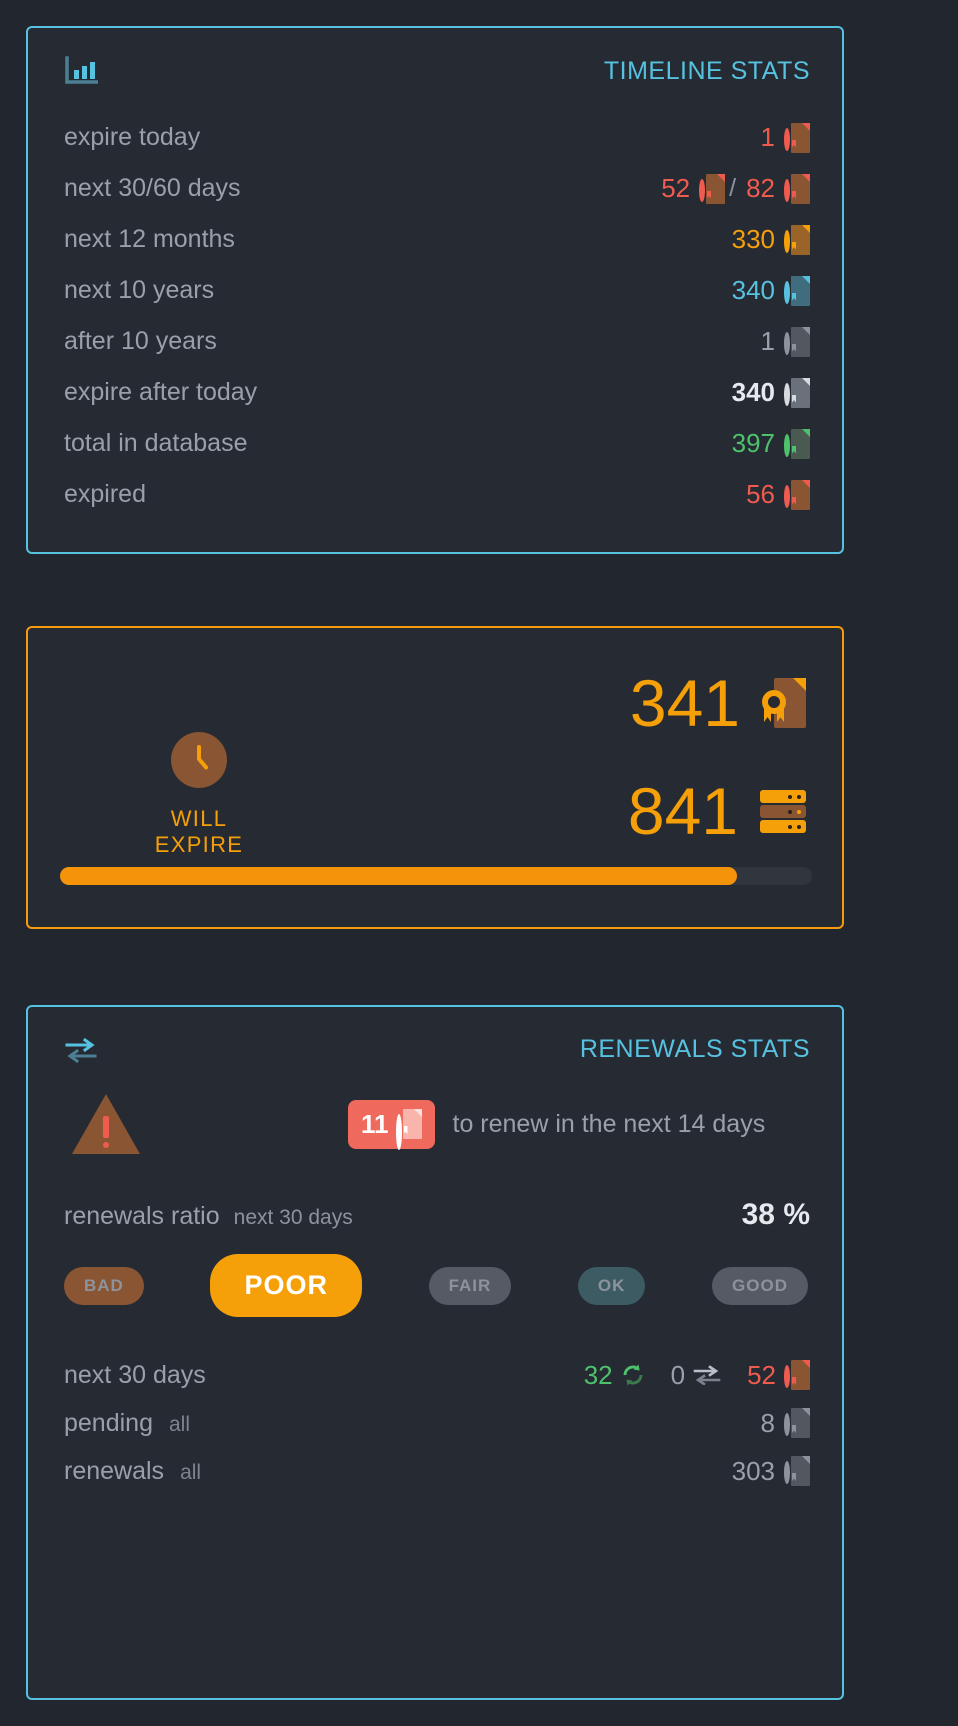  Describe the element at coordinates (412, 1423) in the screenshot. I see `renewals-row-label: pending all` at that location.